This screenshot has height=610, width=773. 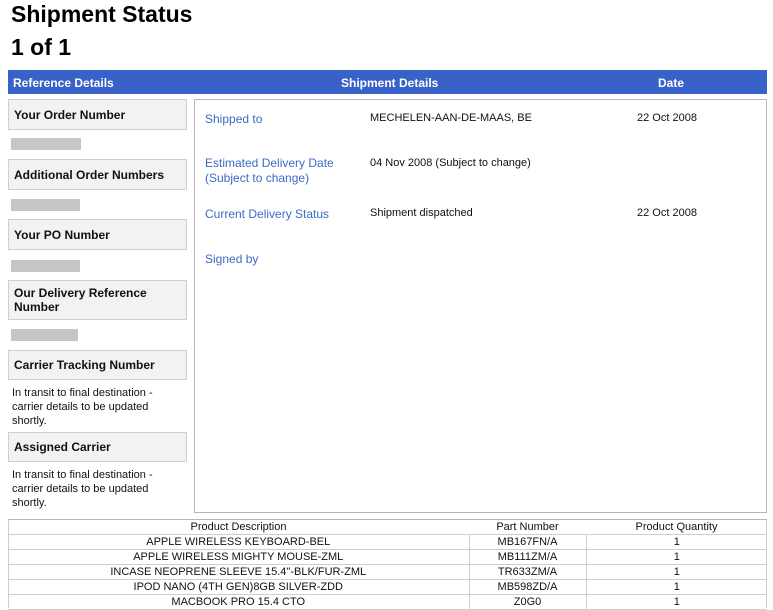 I want to click on product-description: MACBOOK PRO 15.4 CTO, so click(x=238, y=602).